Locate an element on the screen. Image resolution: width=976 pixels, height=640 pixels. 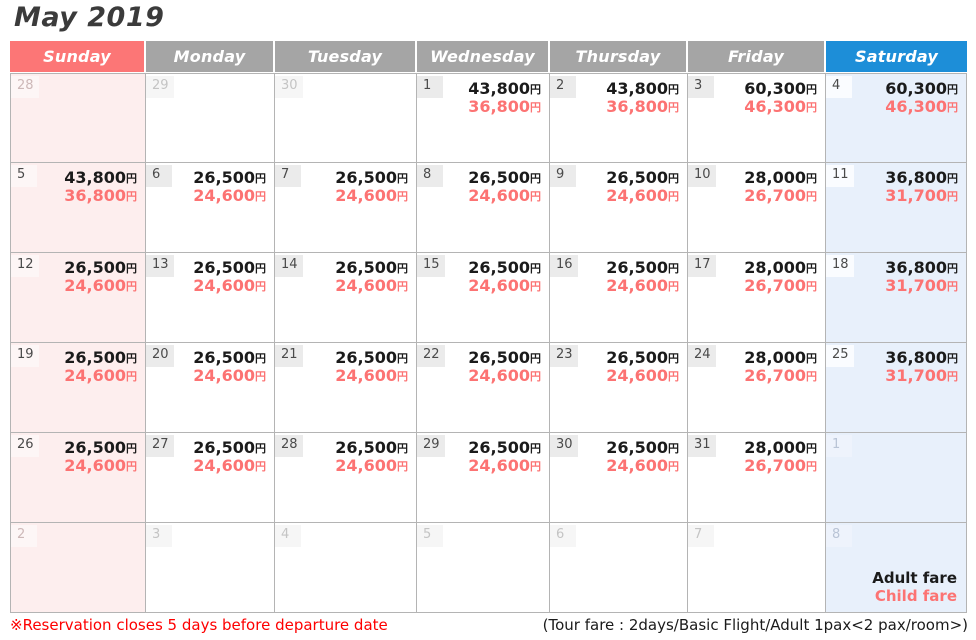
calendar-day-cell: 17 28,000円 26,700円 is located at coordinates (757, 298).